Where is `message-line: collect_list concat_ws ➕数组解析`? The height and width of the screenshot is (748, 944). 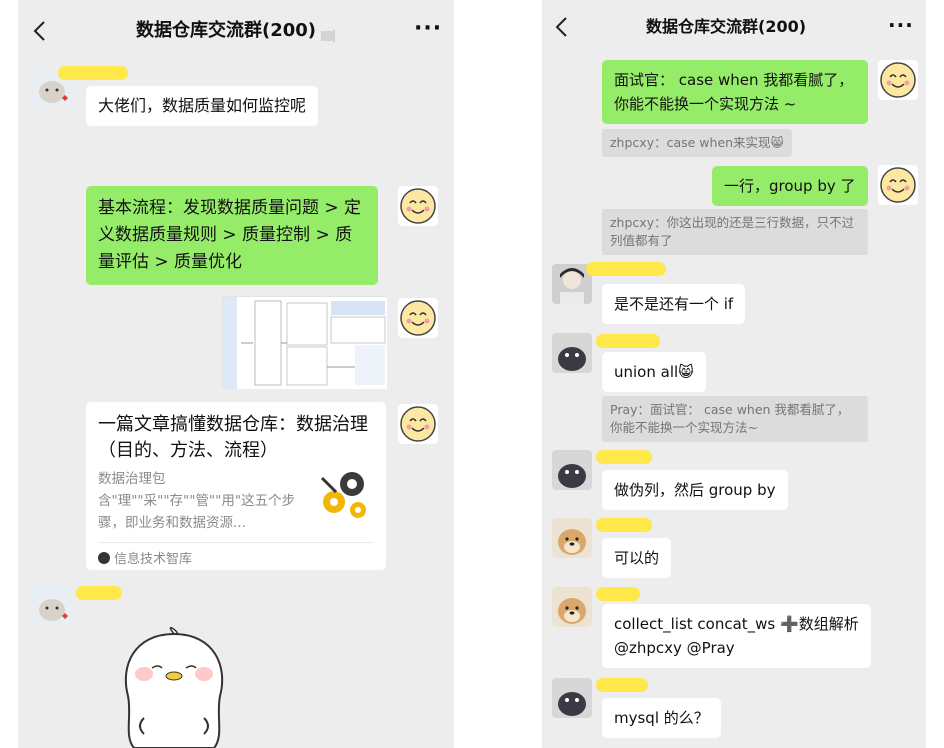 message-line: collect_list concat_ws ➕数组解析 is located at coordinates (736, 624).